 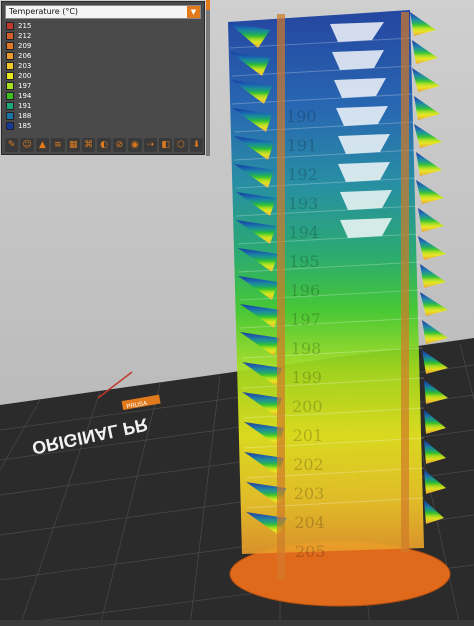 What do you see at coordinates (25, 26) in the screenshot?
I see `legend-label: 215` at bounding box center [25, 26].